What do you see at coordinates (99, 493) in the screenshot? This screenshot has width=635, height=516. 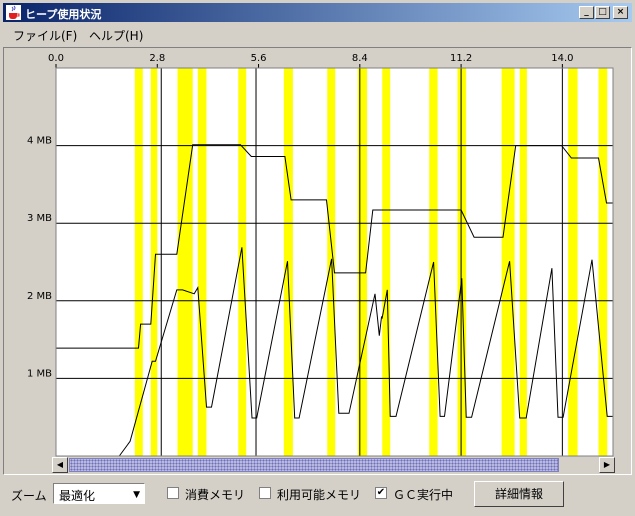 I see `zoom-select: 最適化 ▼` at bounding box center [99, 493].